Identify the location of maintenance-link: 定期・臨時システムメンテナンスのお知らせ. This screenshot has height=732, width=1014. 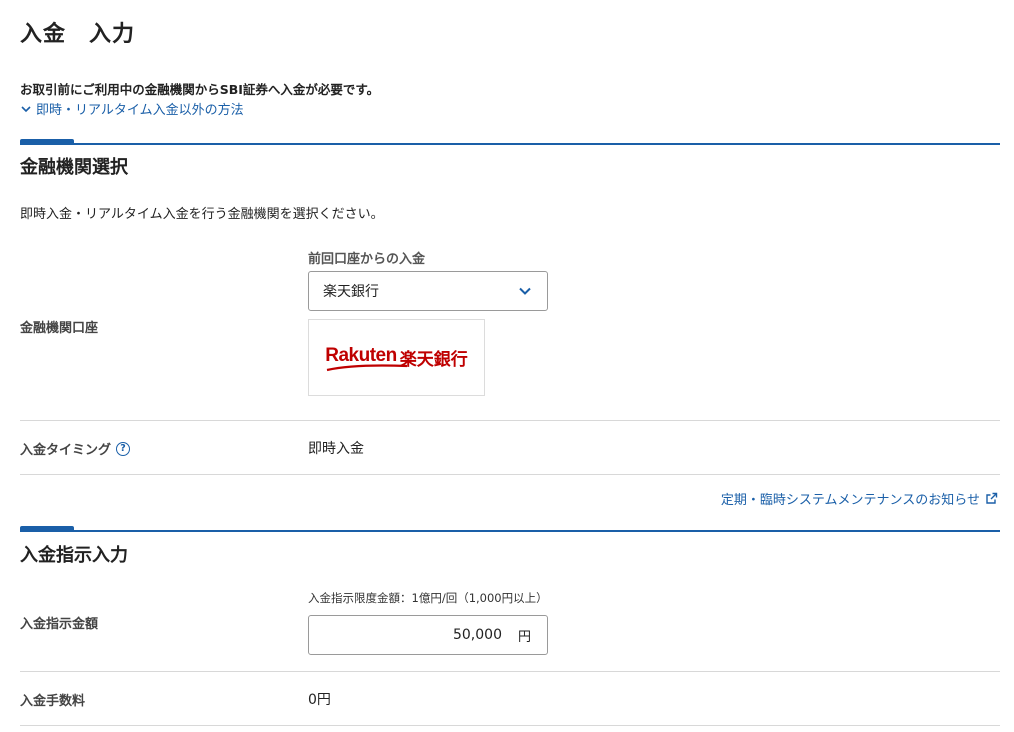
(859, 498).